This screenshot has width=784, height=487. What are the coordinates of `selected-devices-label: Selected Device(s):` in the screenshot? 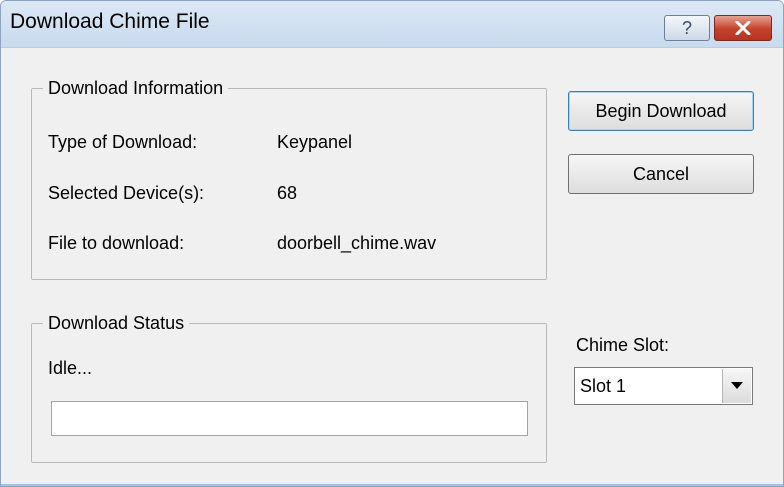 It's located at (126, 193).